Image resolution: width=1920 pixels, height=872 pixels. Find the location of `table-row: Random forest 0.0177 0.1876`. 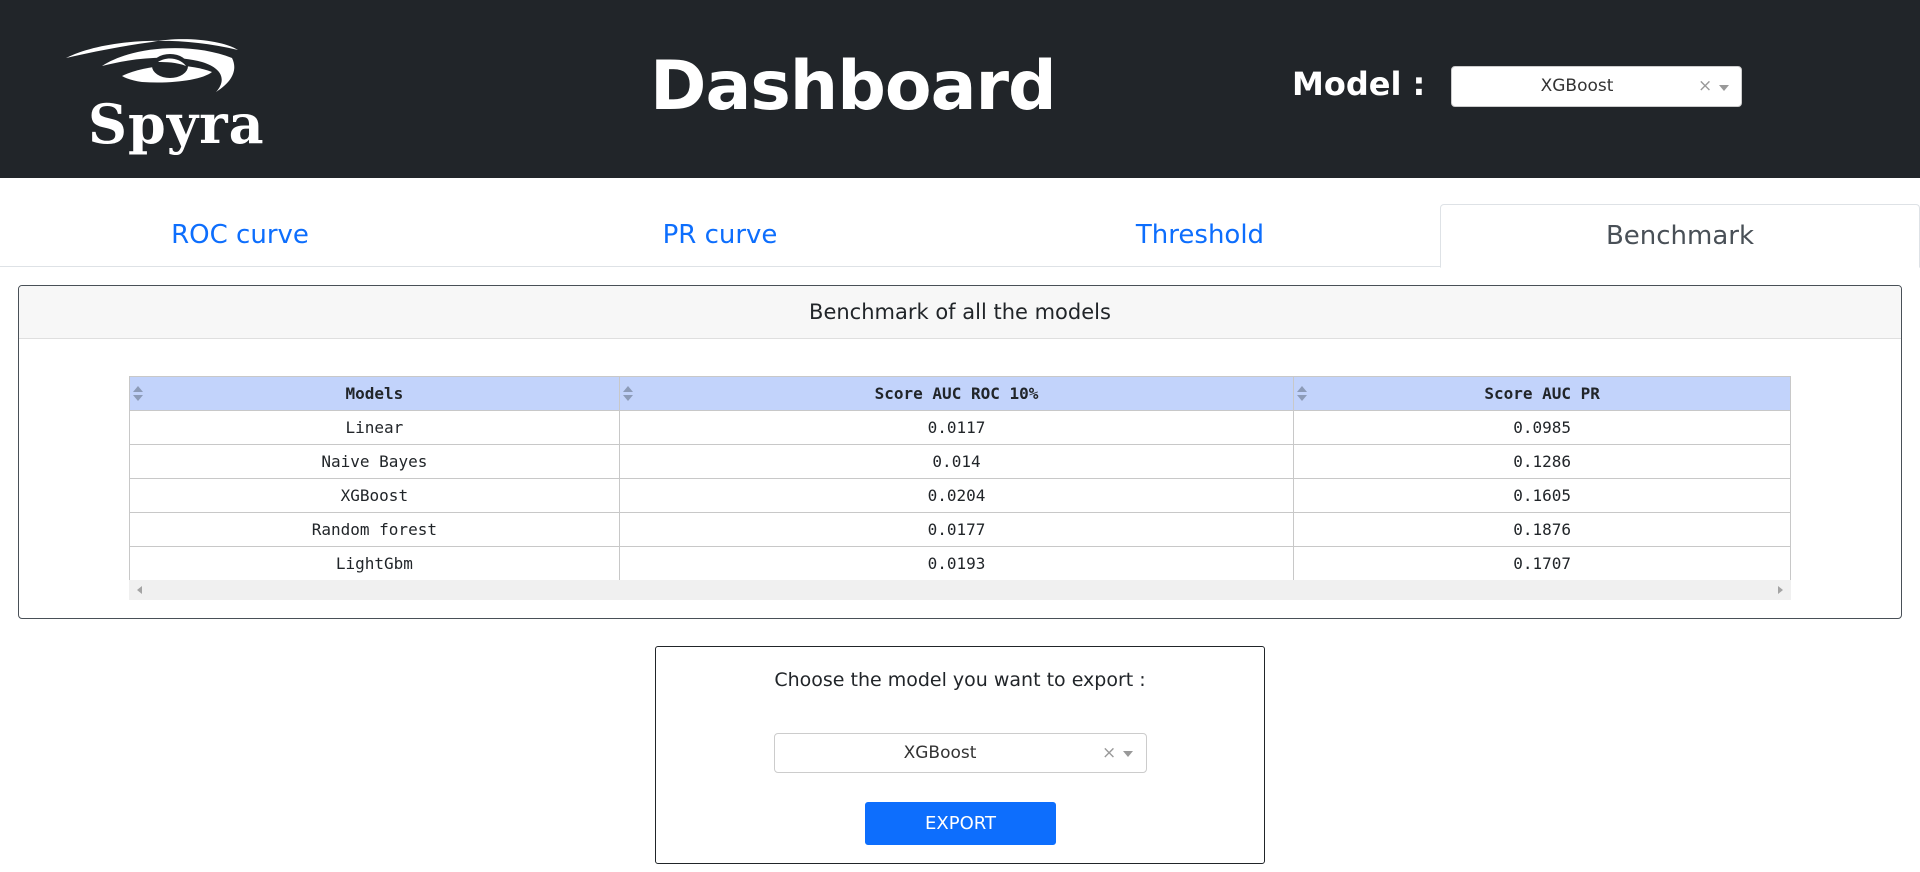

table-row: Random forest 0.0177 0.1876 is located at coordinates (960, 529).